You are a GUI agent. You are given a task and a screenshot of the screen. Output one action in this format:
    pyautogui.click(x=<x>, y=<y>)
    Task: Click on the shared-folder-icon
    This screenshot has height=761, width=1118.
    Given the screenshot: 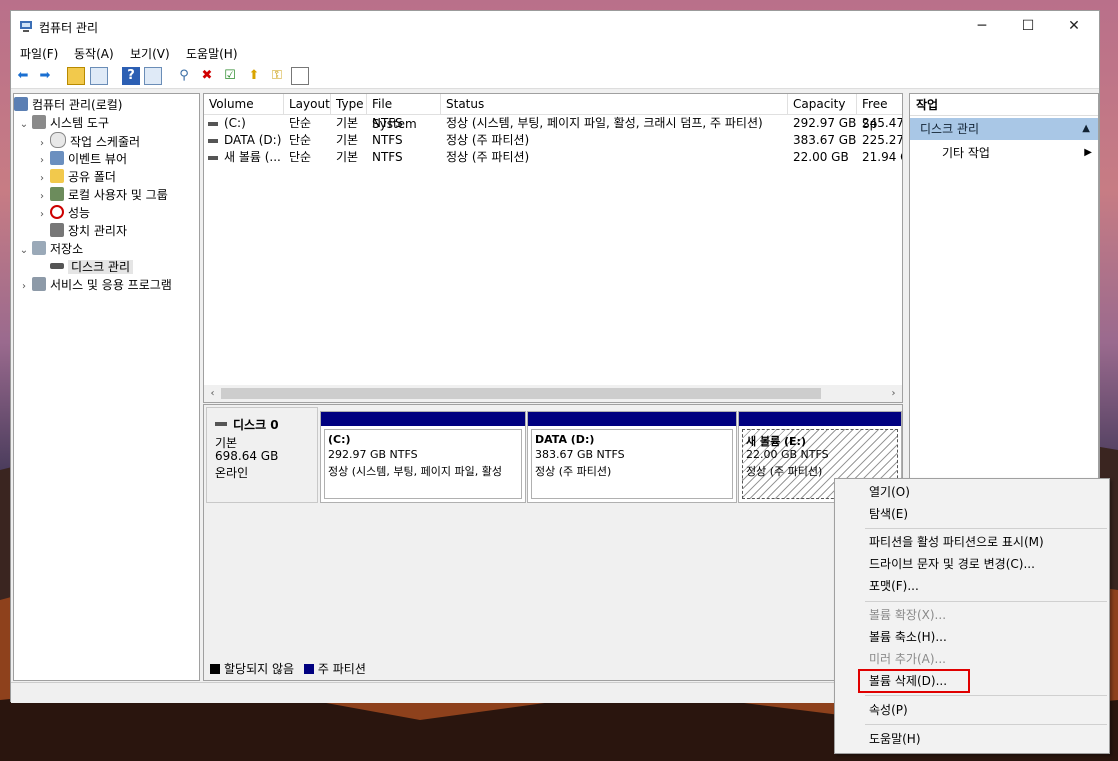 What is the action you would take?
    pyautogui.click(x=57, y=176)
    